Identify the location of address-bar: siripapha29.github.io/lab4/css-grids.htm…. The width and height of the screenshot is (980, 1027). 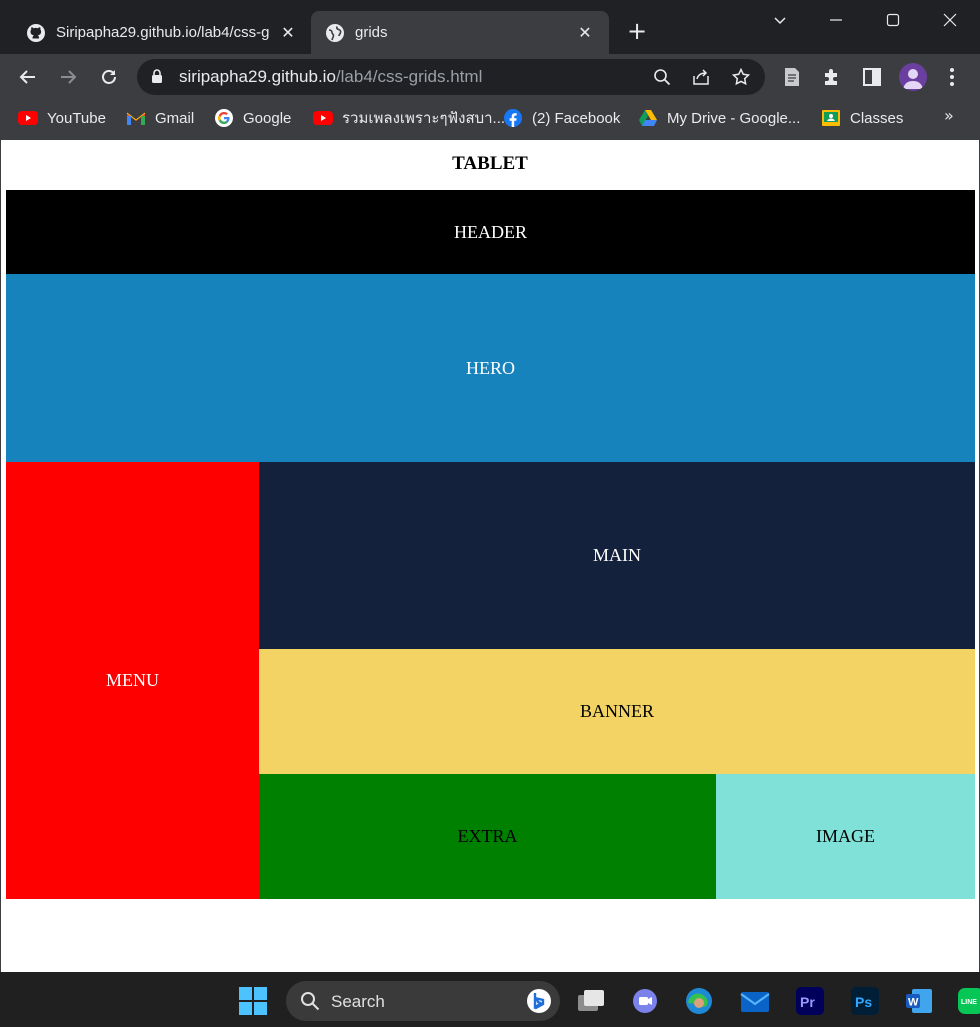
(451, 77).